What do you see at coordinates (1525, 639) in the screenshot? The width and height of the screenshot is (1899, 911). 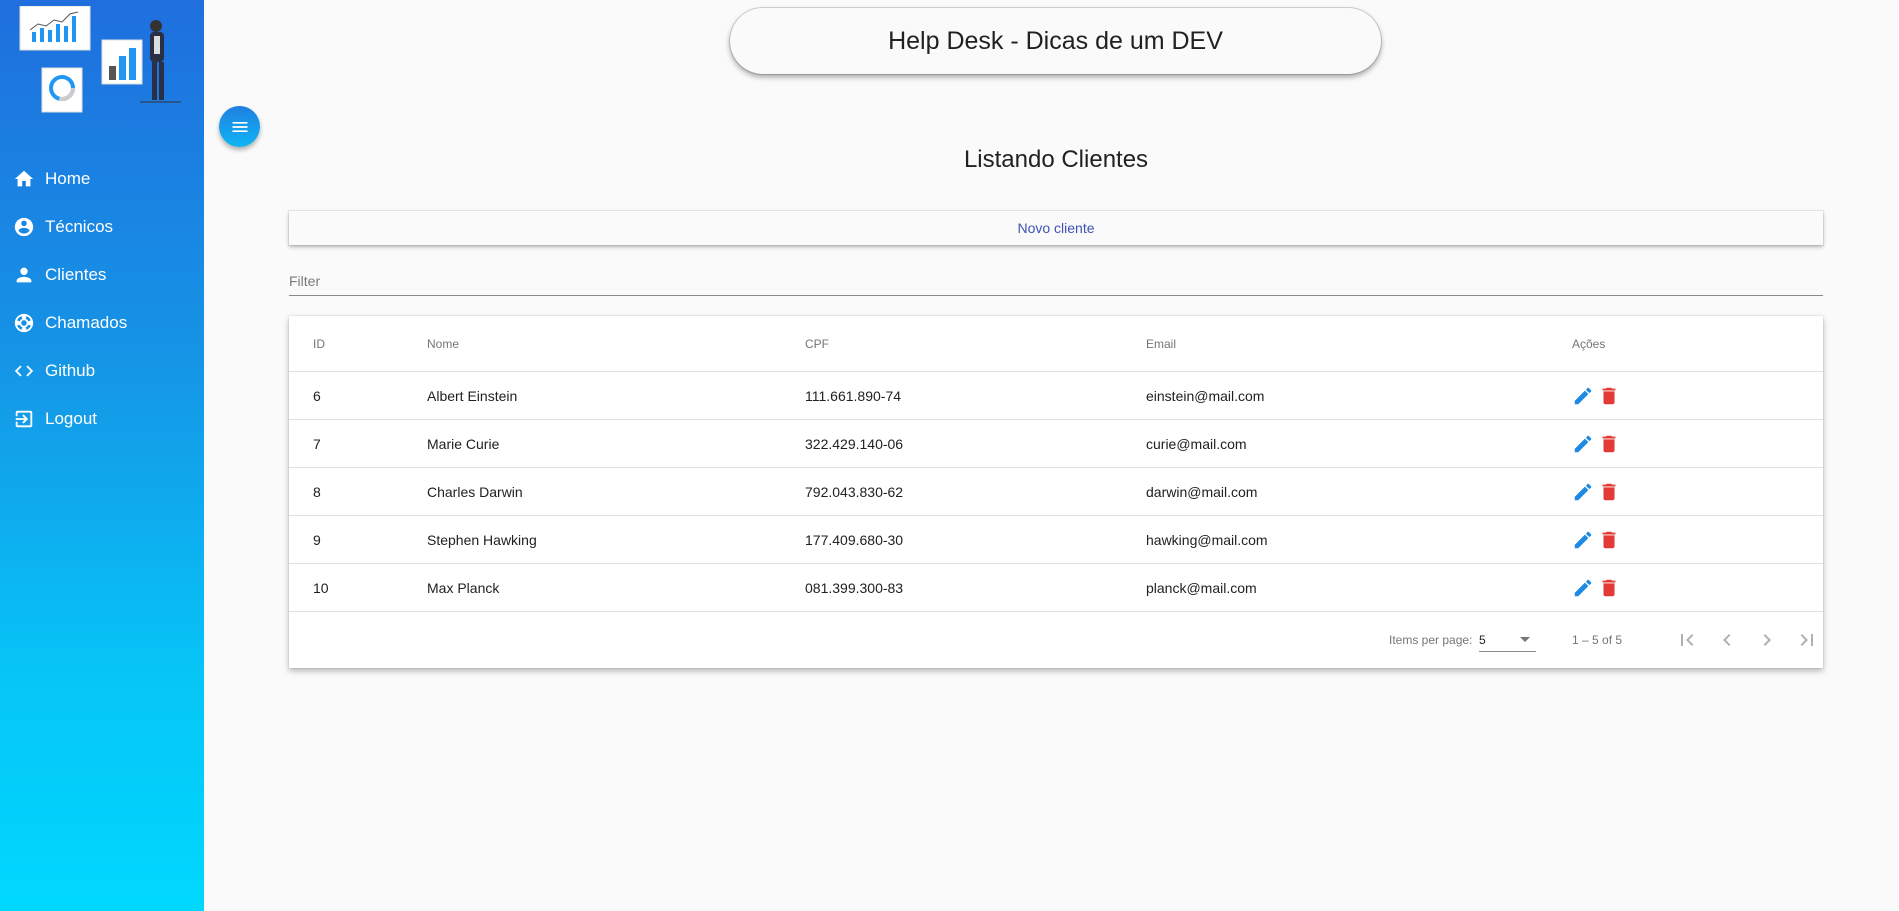 I see `dropdown-arrow-icon` at bounding box center [1525, 639].